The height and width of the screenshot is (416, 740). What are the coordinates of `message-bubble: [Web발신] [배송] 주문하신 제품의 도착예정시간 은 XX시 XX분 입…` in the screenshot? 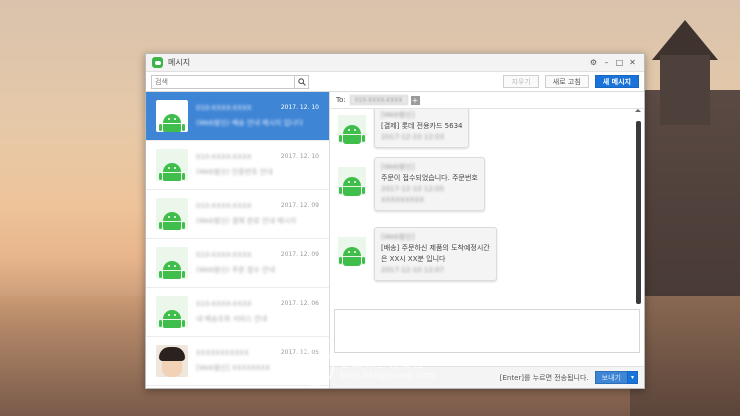 It's located at (435, 254).